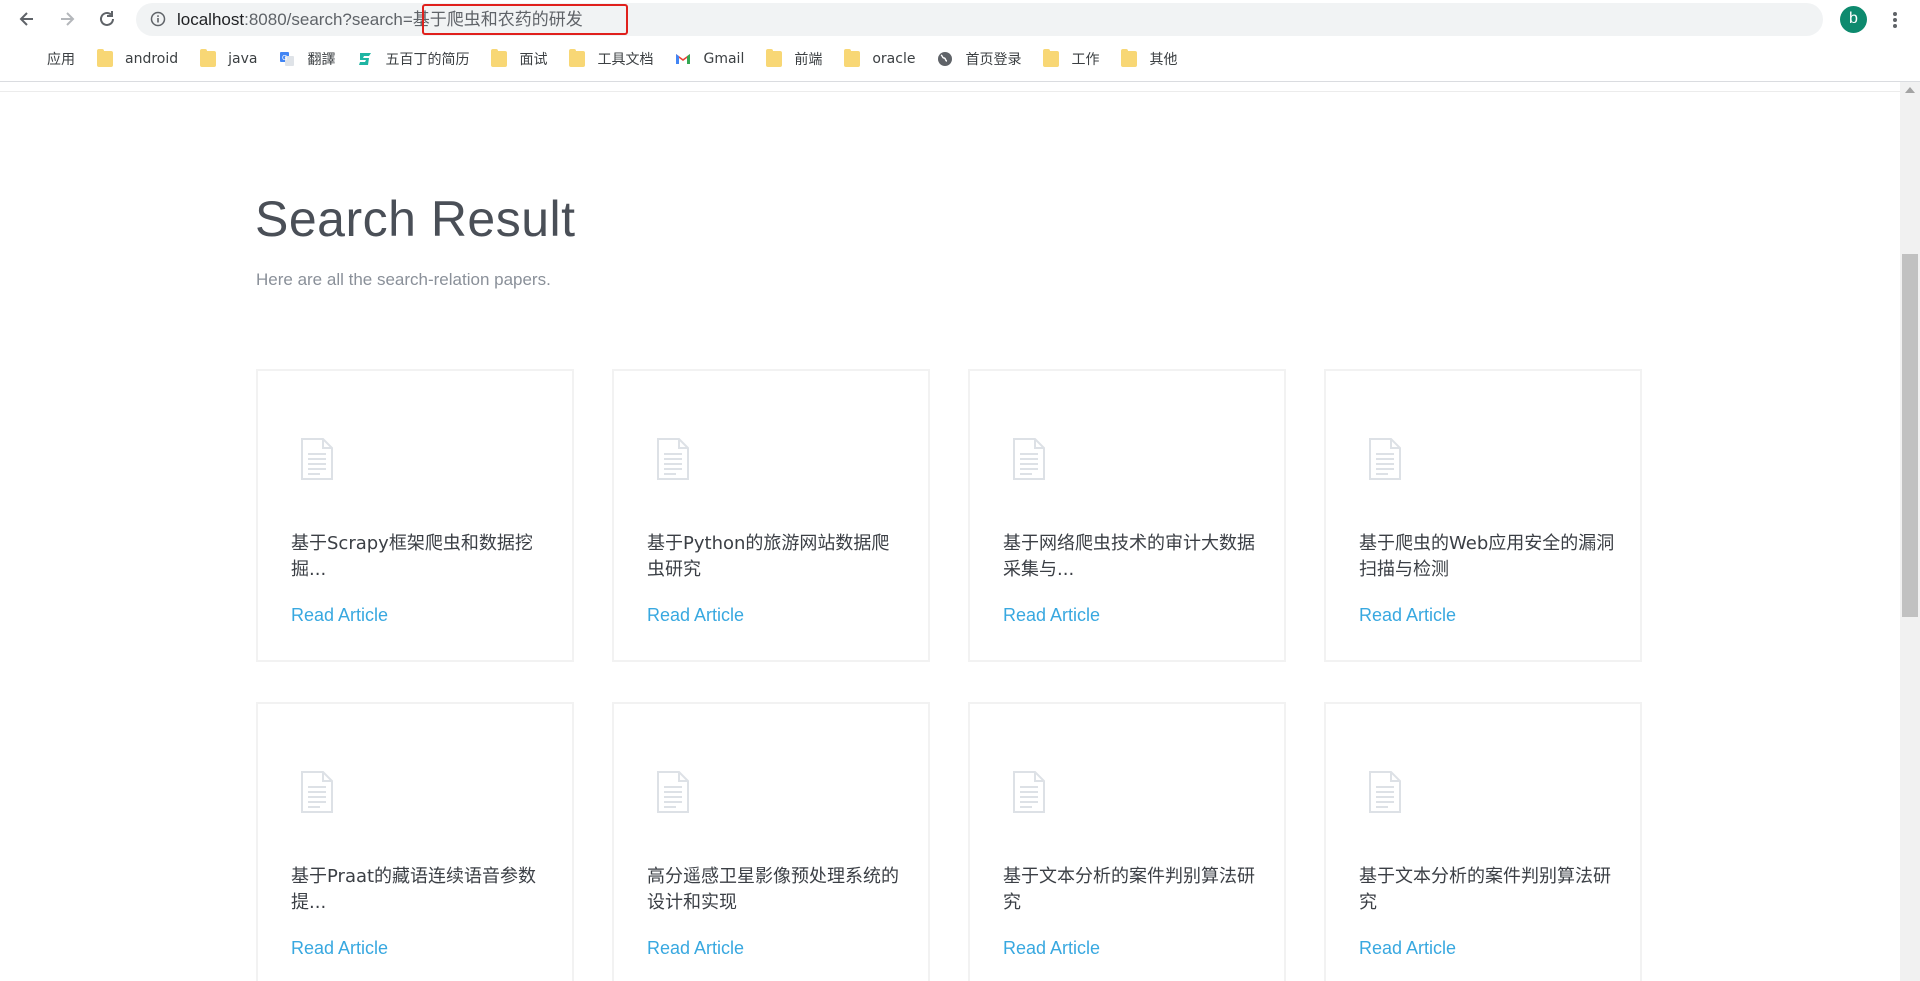 This screenshot has height=981, width=1920. What do you see at coordinates (1910, 90) in the screenshot?
I see `scroll-up-arrow-icon` at bounding box center [1910, 90].